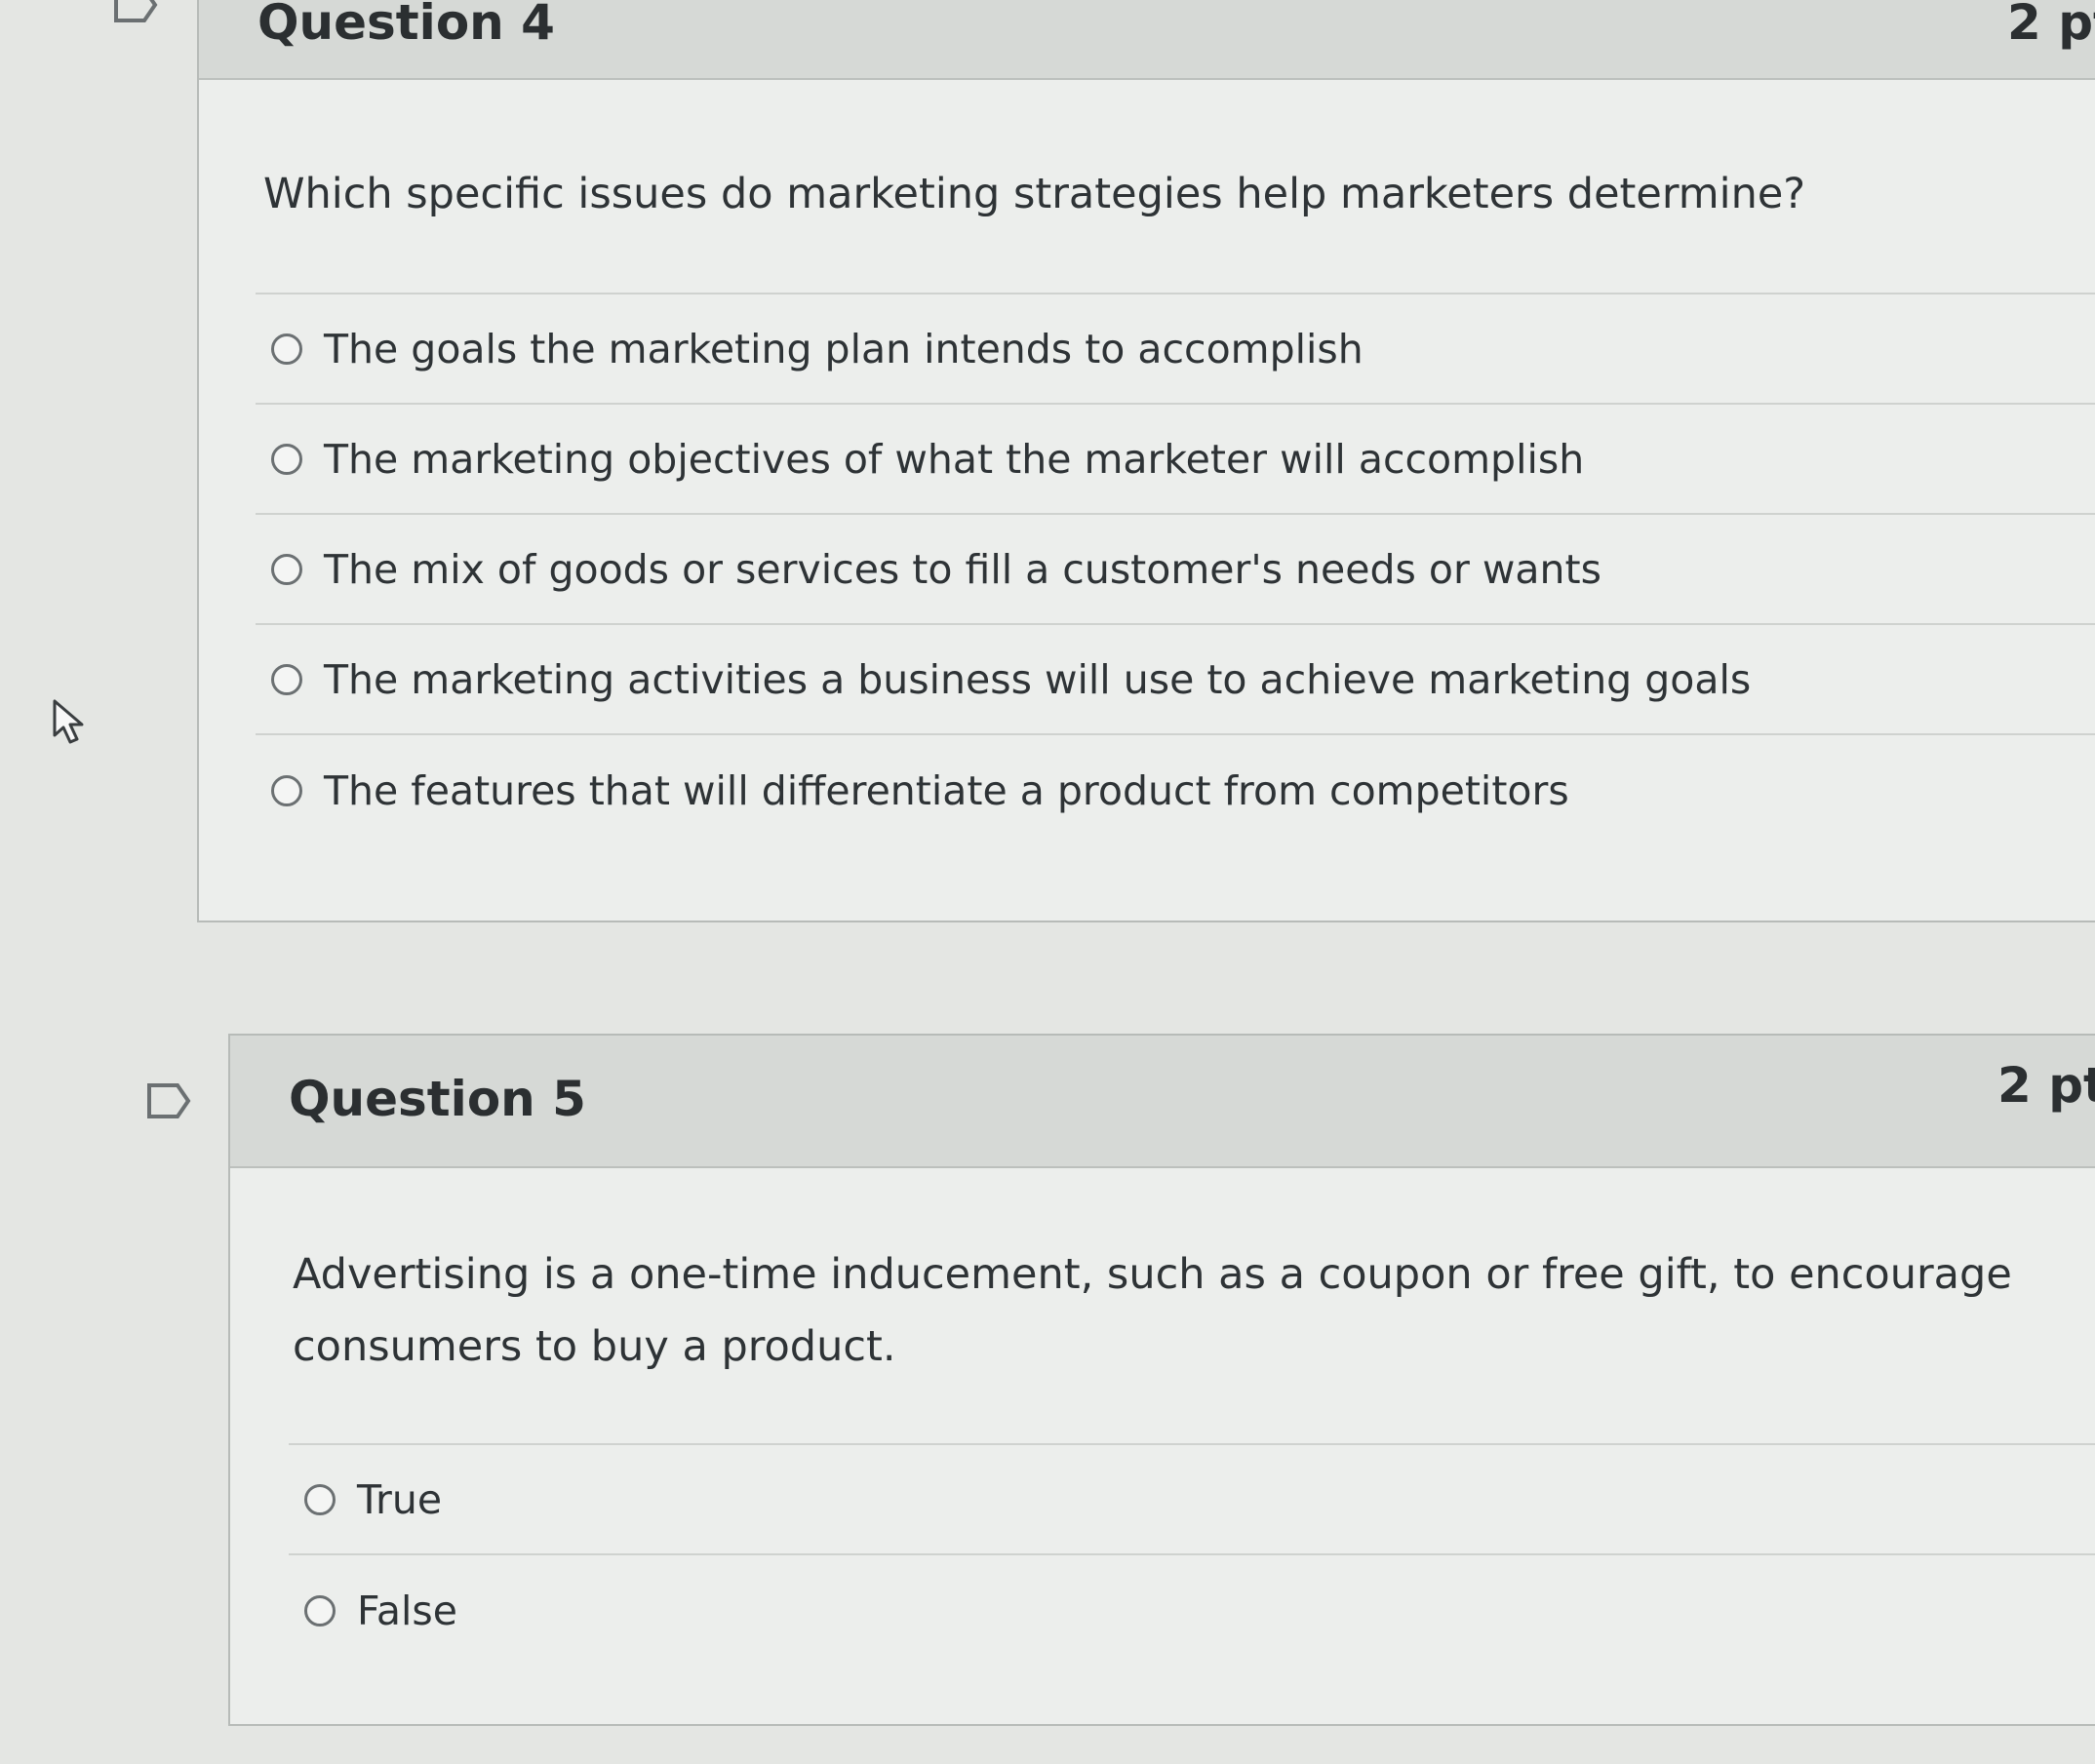 This screenshot has width=2095, height=1764. Describe the element at coordinates (1192, 1500) in the screenshot. I see `answer-option: True` at that location.